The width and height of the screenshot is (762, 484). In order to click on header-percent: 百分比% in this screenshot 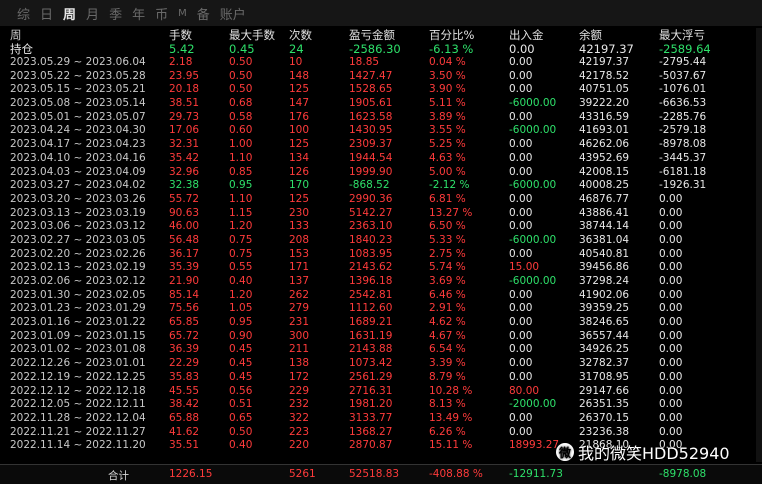, I will do `click(451, 35)`.